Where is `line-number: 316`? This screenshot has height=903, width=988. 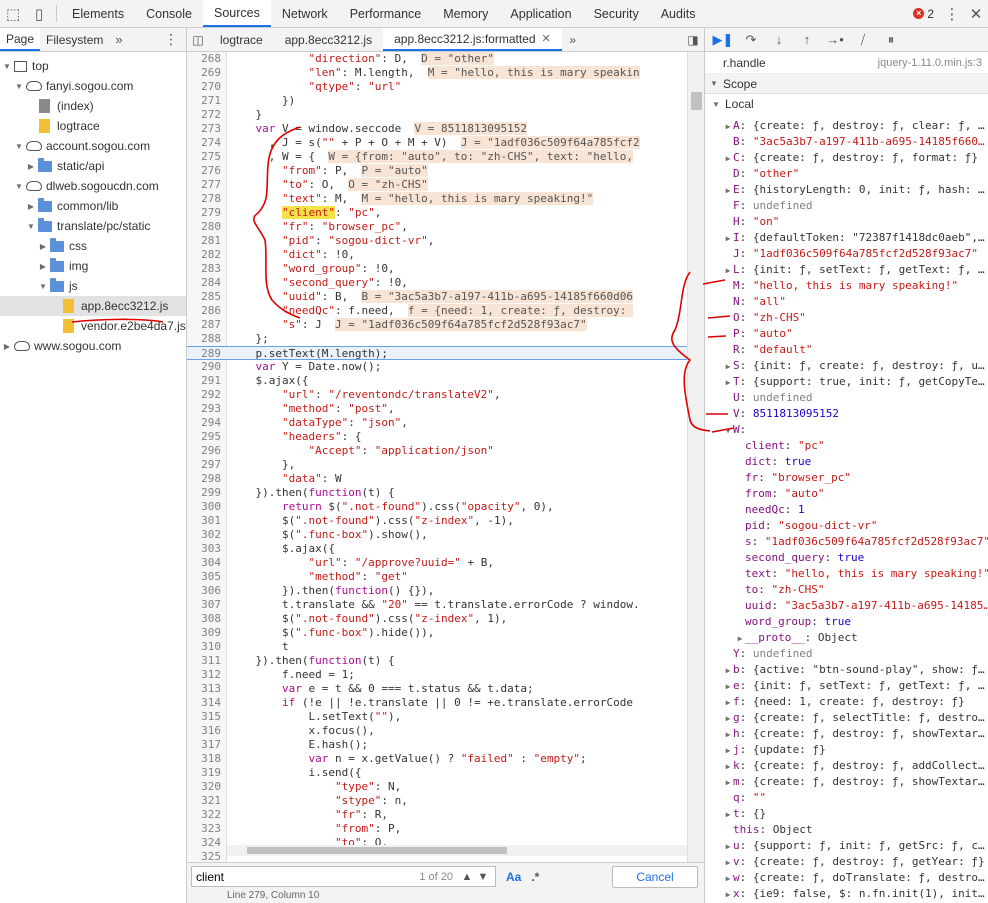 line-number: 316 is located at coordinates (204, 731).